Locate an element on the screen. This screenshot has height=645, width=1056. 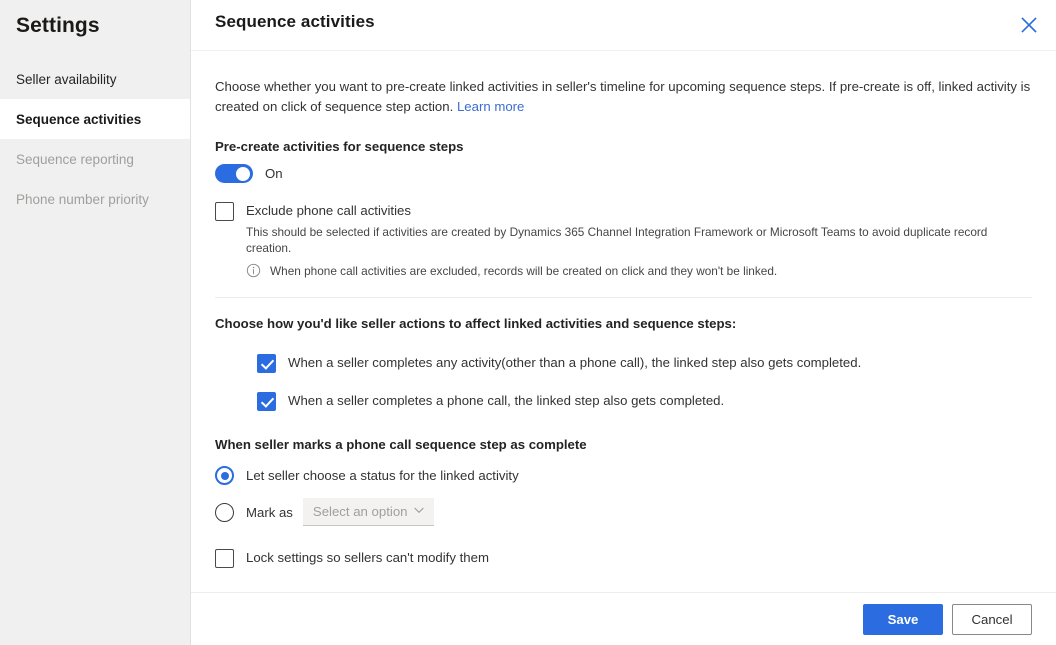
sidebar-title: Settings is located at coordinates (58, 25).